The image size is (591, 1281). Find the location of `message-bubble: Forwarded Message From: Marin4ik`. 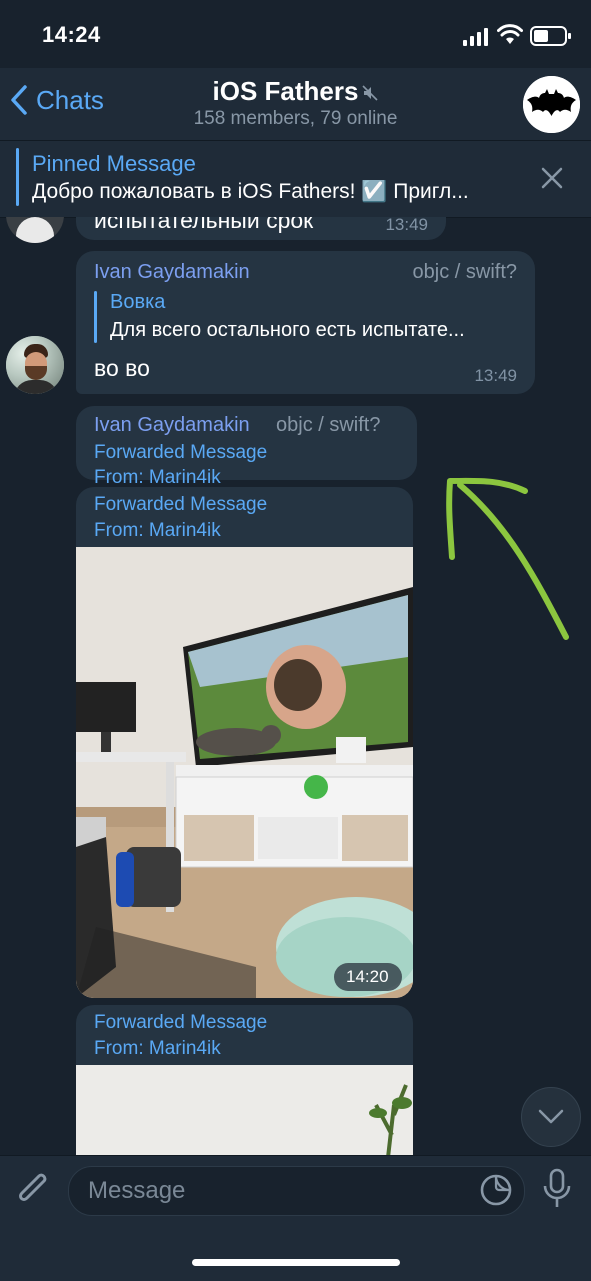

message-bubble: Forwarded Message From: Marin4ik is located at coordinates (244, 1080).